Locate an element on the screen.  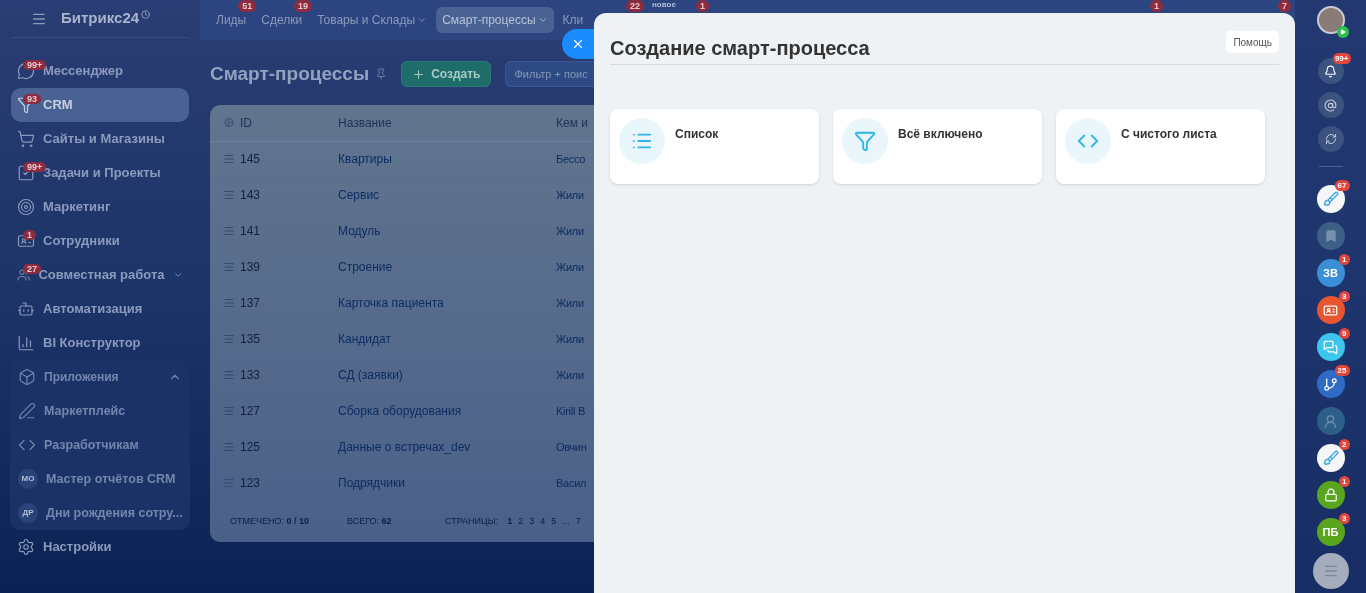
filter-icon is located at coordinates (865, 141).